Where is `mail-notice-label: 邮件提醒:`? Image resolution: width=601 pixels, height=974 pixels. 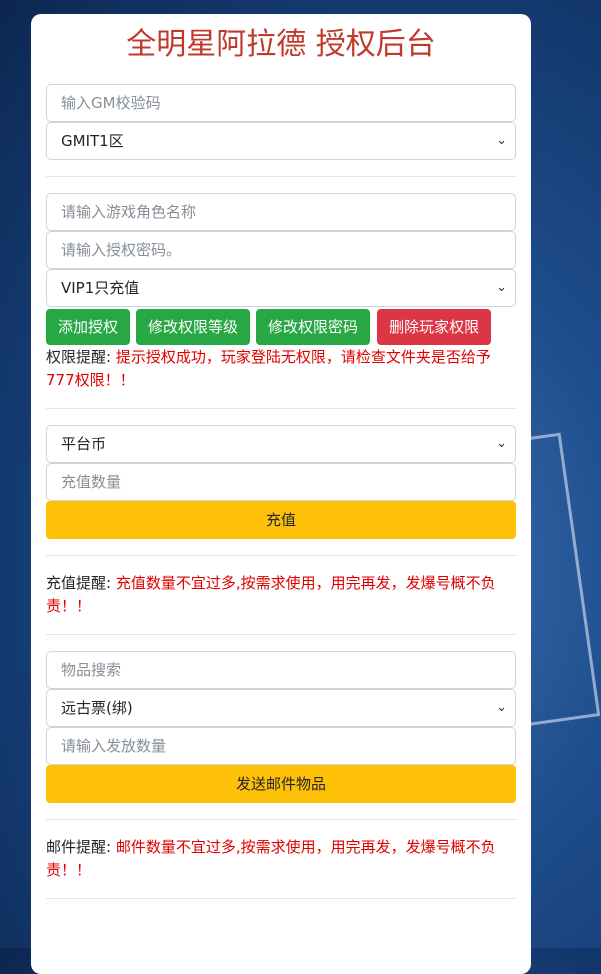 mail-notice-label: 邮件提醒: is located at coordinates (79, 847).